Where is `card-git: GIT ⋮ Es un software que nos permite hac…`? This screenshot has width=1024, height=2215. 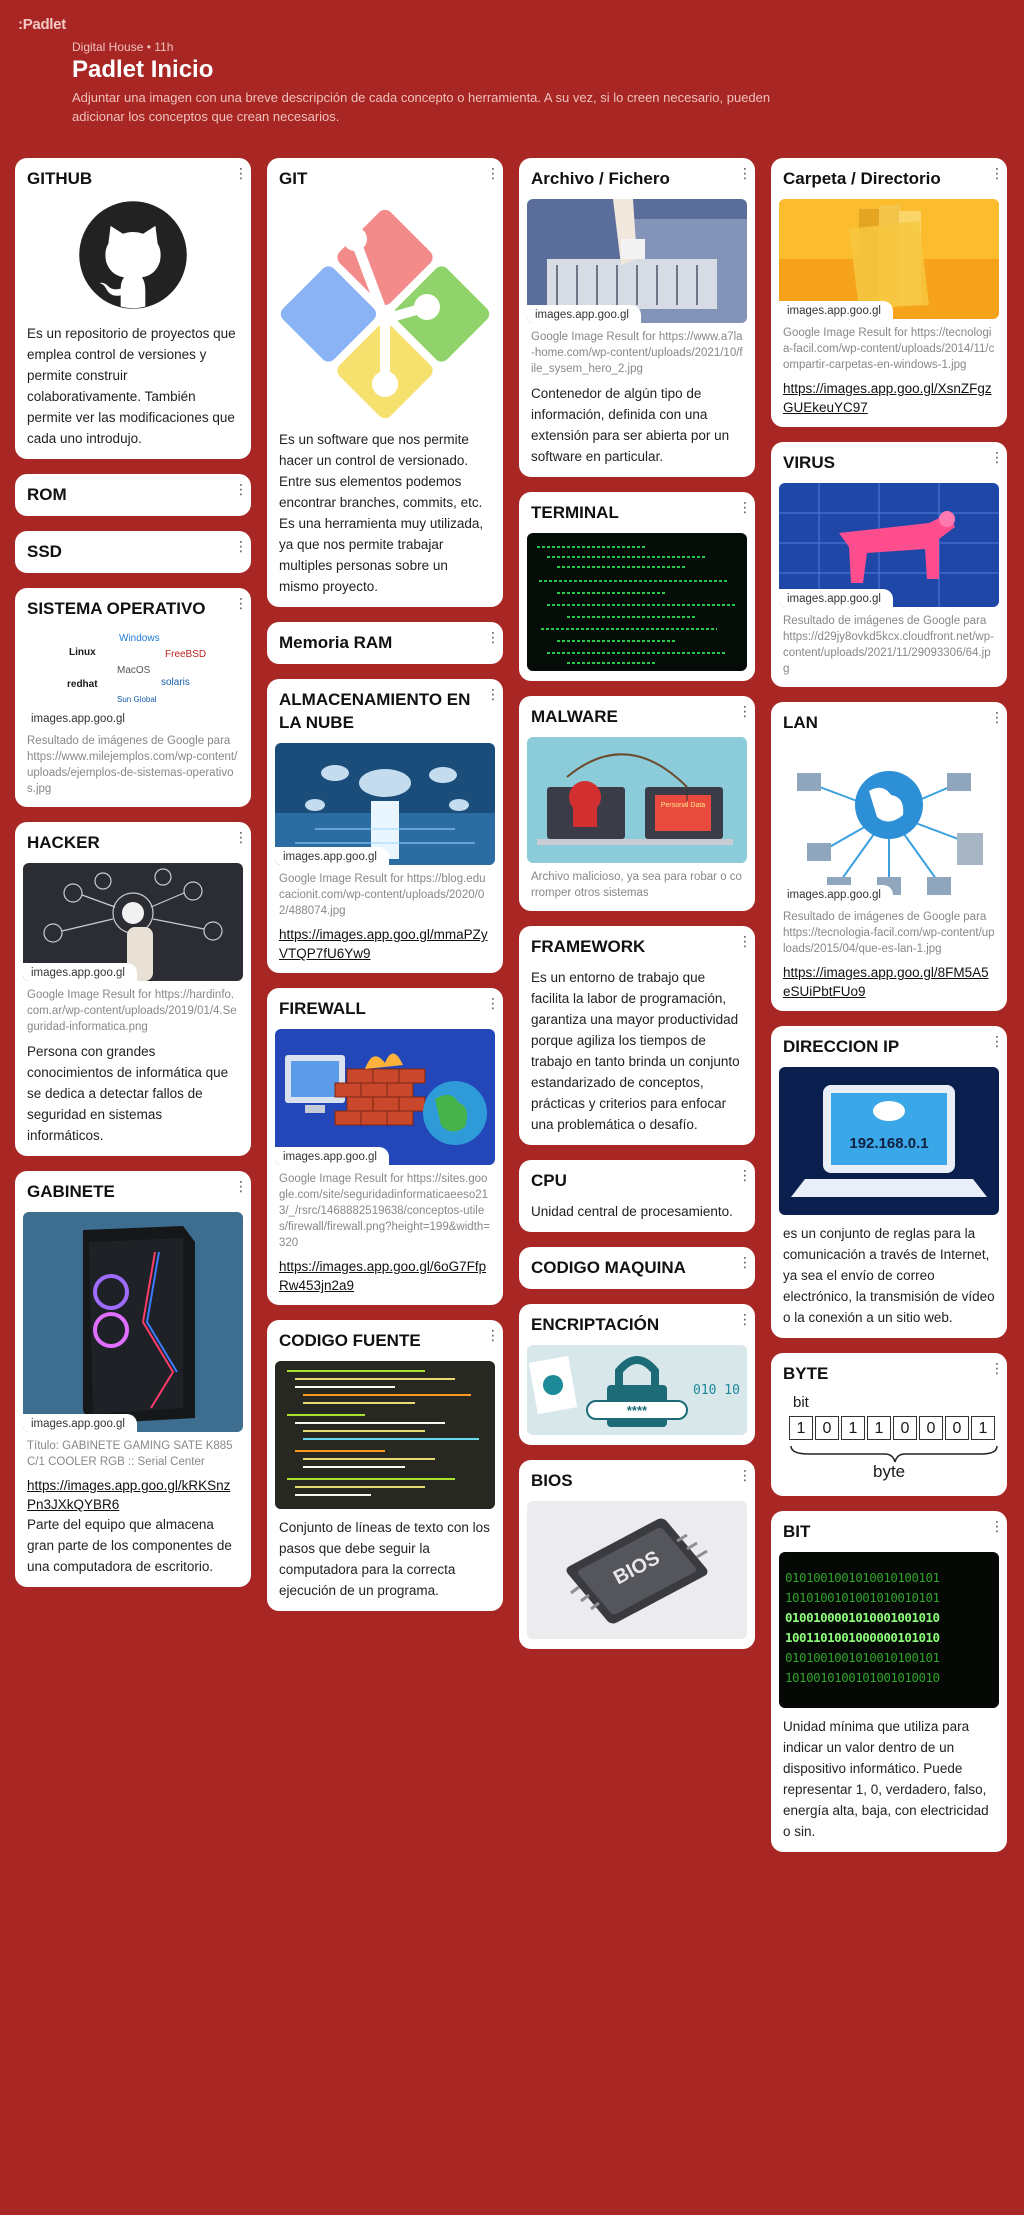 card-git: GIT ⋮ Es un software que nos permite hac… is located at coordinates (385, 382).